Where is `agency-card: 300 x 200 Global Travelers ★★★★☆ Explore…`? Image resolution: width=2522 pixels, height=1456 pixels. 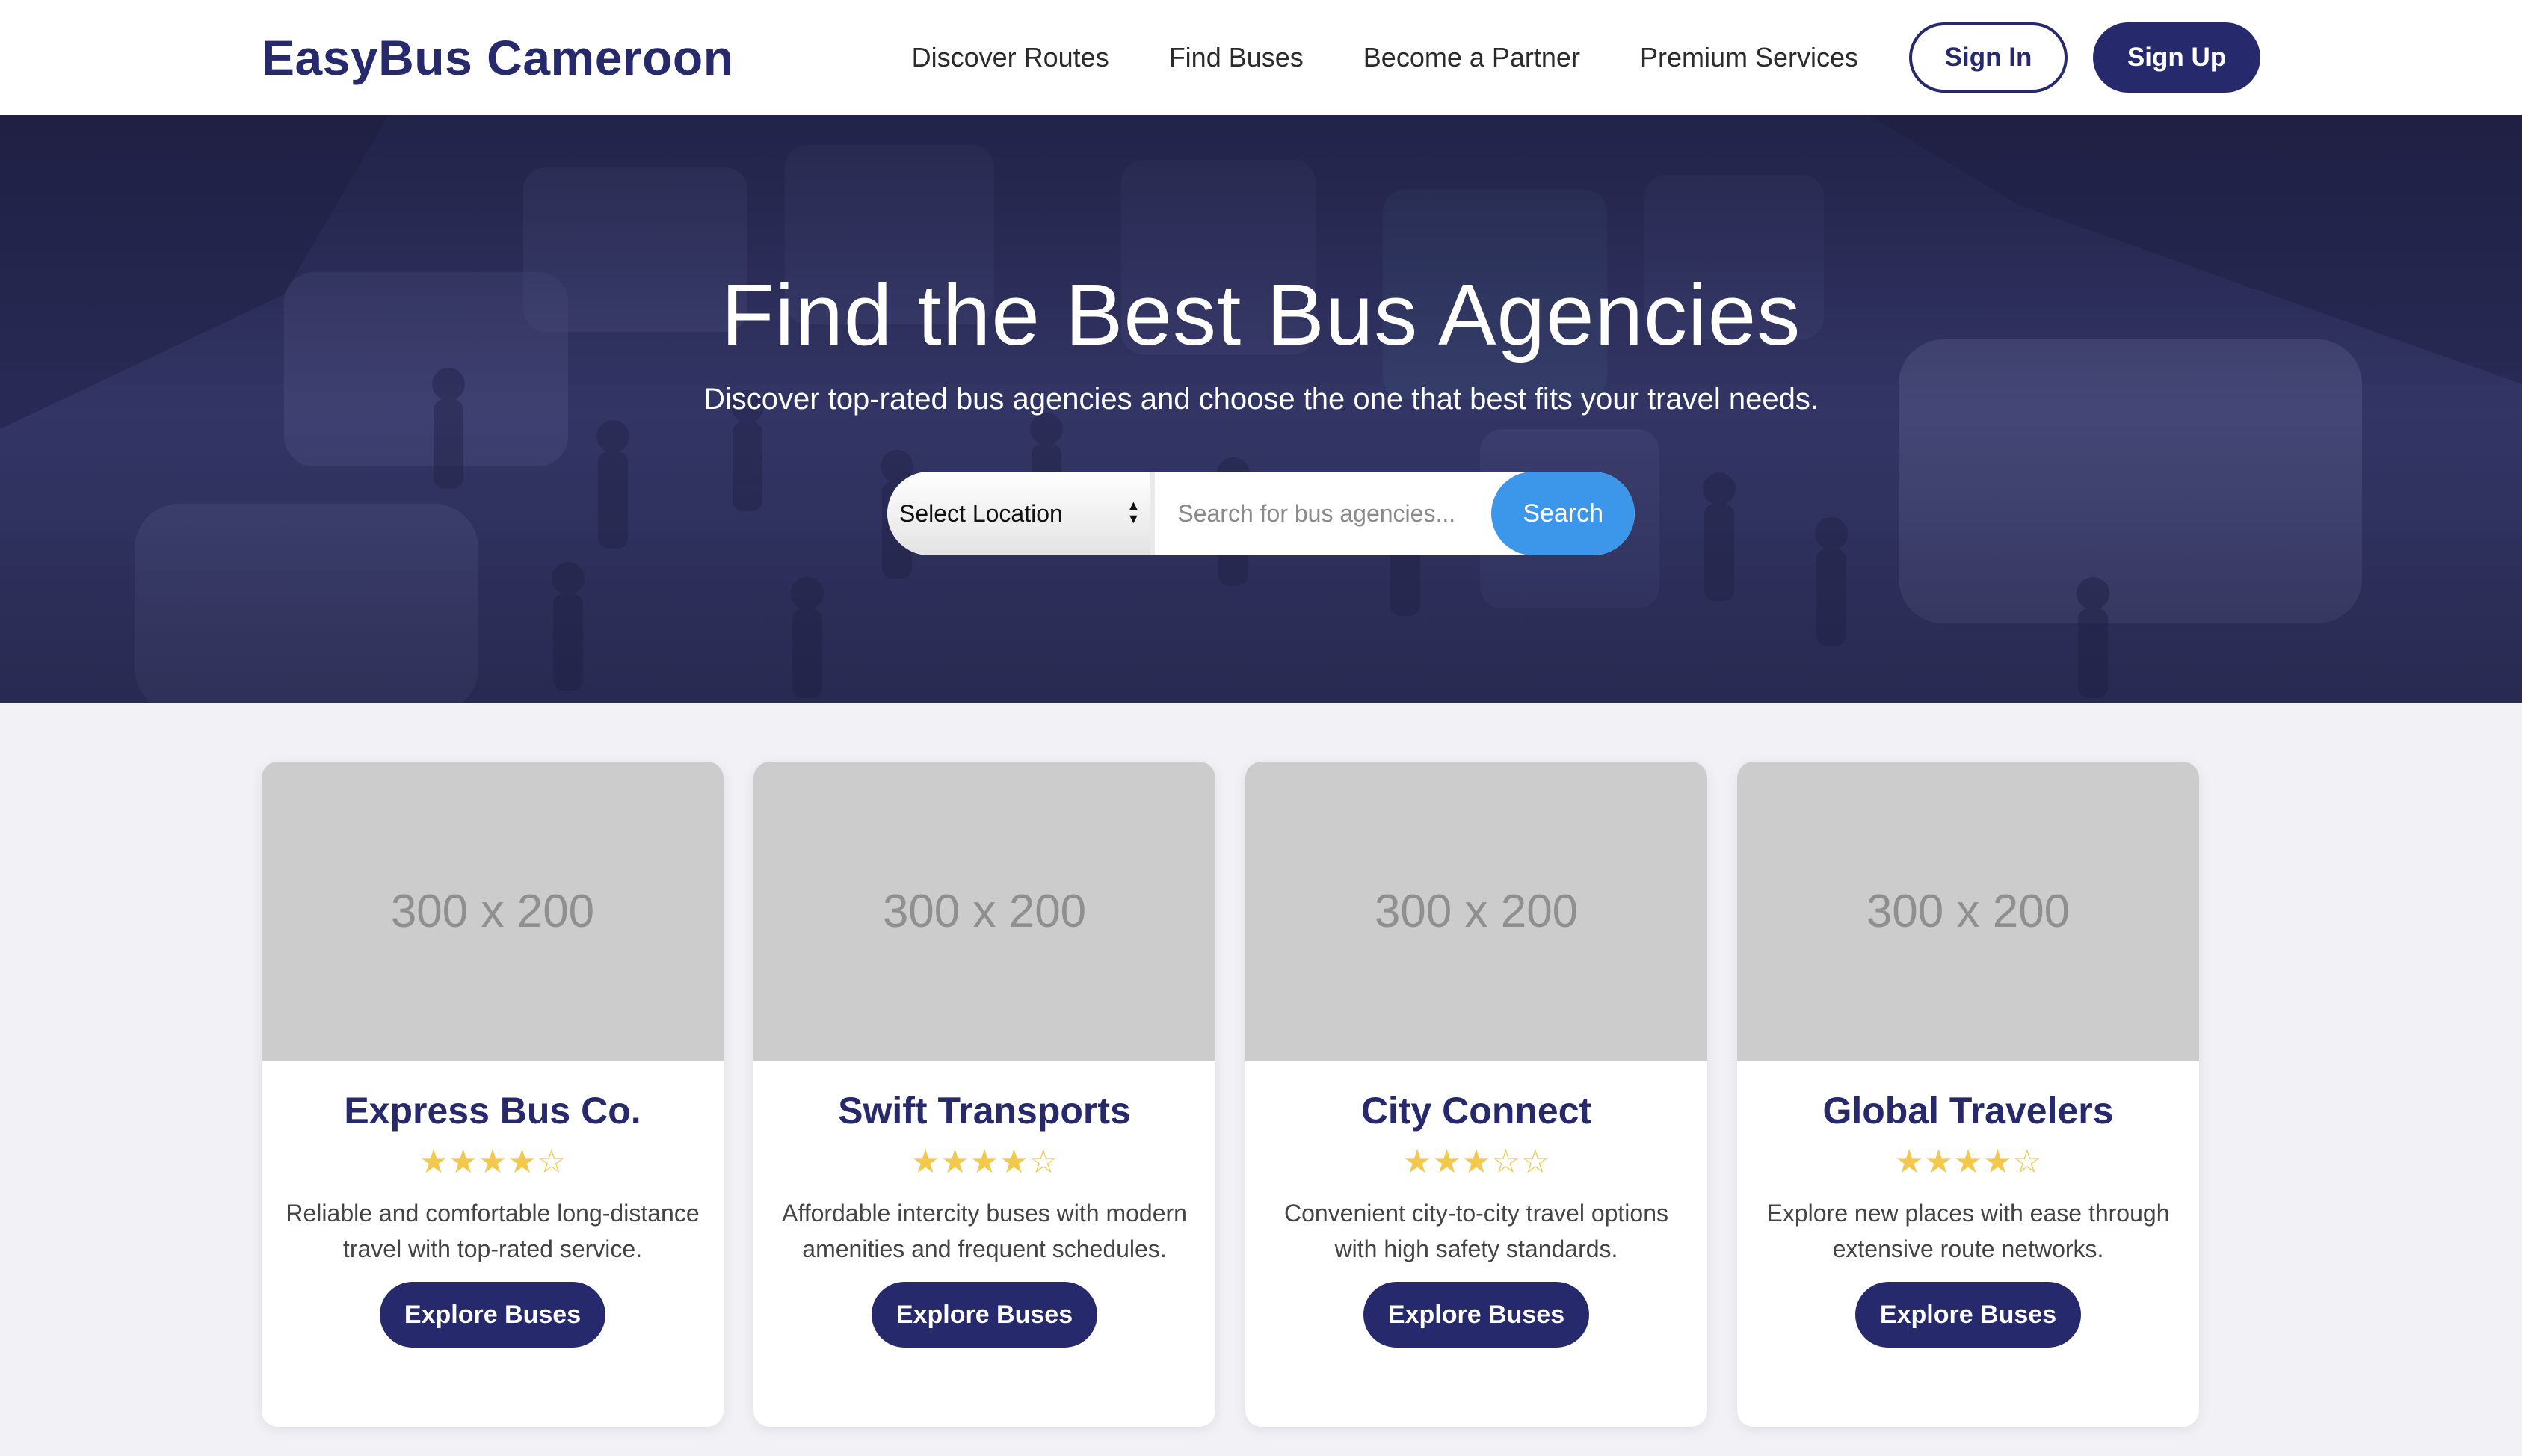
agency-card: 300 x 200 Global Travelers ★★★★☆ Explore… is located at coordinates (1968, 1094).